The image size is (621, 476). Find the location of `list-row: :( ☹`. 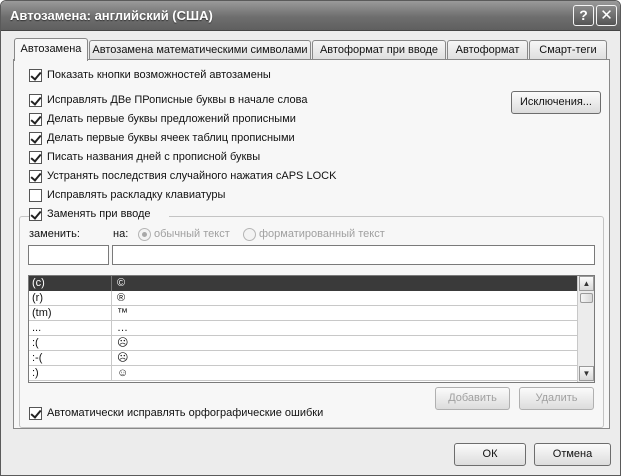

list-row: :( ☹ is located at coordinates (303, 343).